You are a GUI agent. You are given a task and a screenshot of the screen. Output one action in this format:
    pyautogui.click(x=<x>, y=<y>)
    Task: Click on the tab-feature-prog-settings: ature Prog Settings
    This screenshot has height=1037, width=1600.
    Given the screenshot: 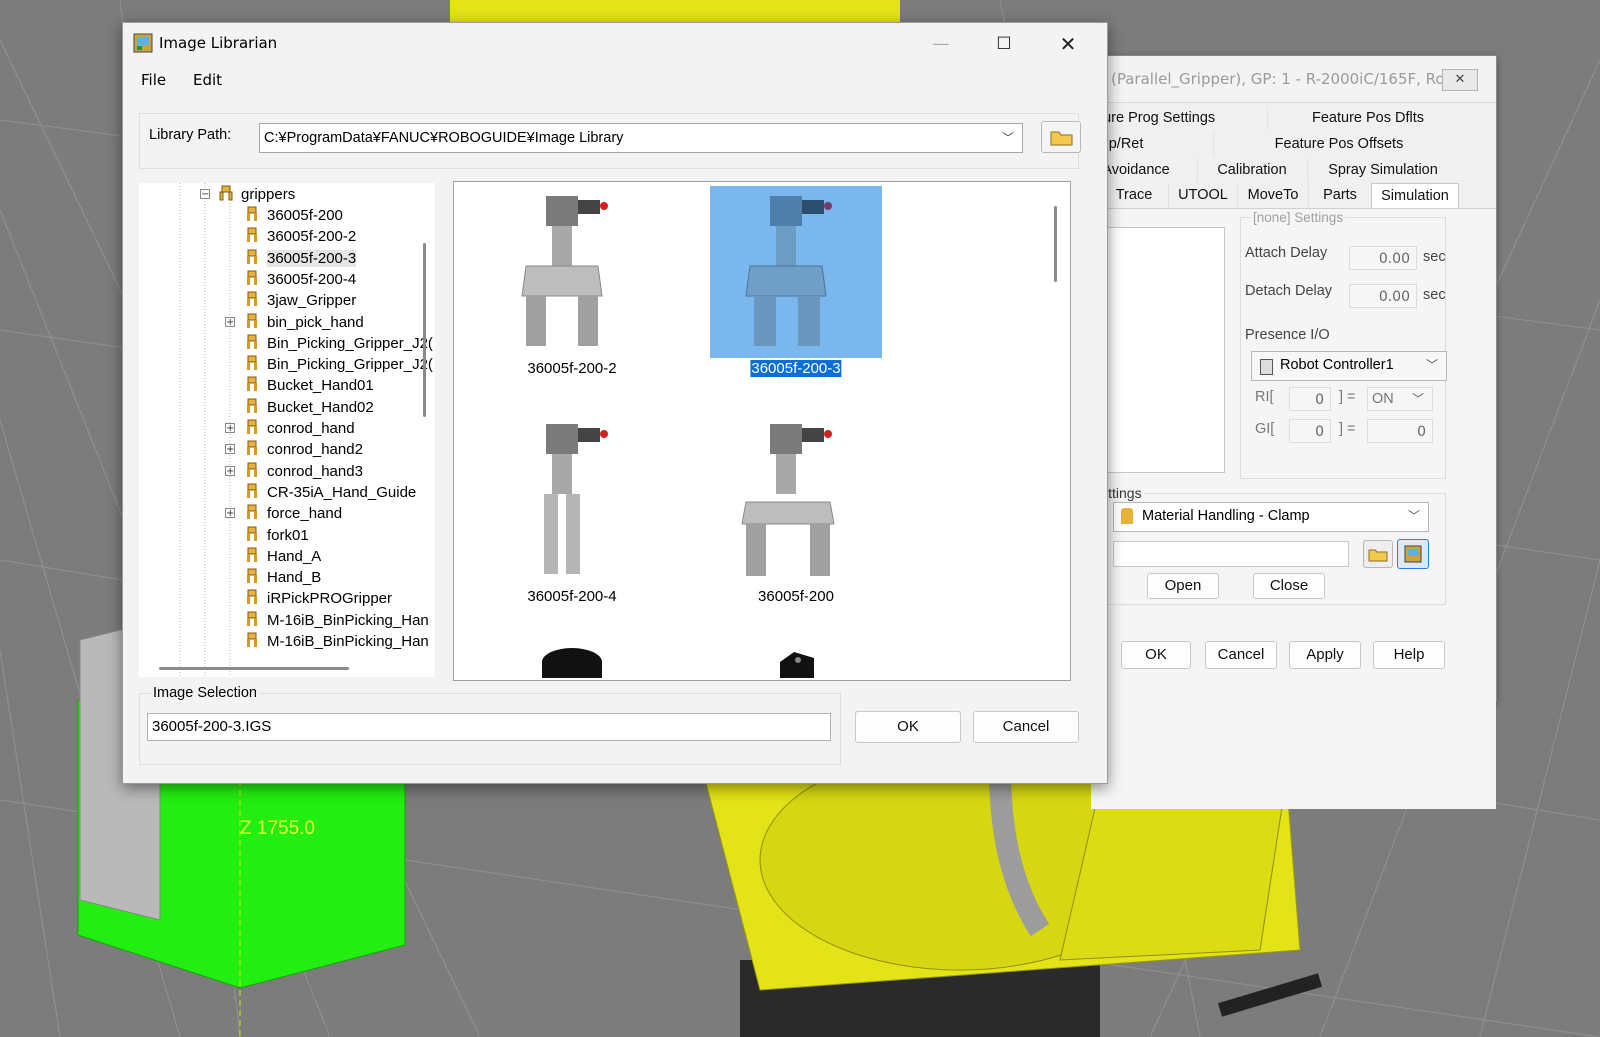 What is the action you would take?
    pyautogui.click(x=1178, y=118)
    